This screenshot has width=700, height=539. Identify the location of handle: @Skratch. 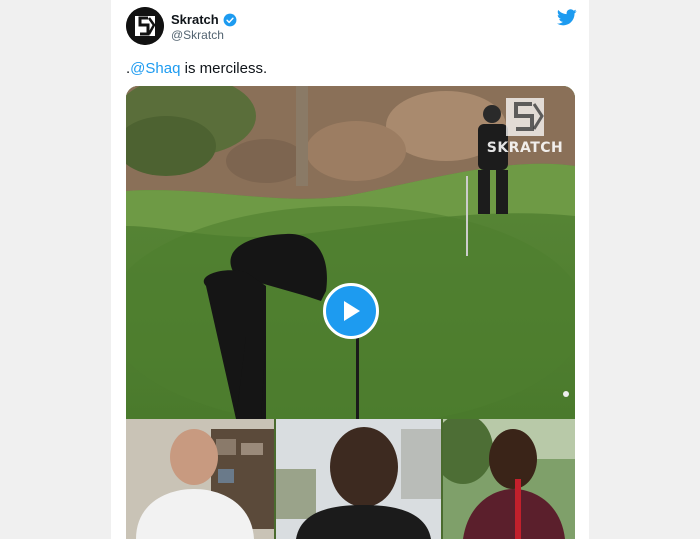
(197, 35).